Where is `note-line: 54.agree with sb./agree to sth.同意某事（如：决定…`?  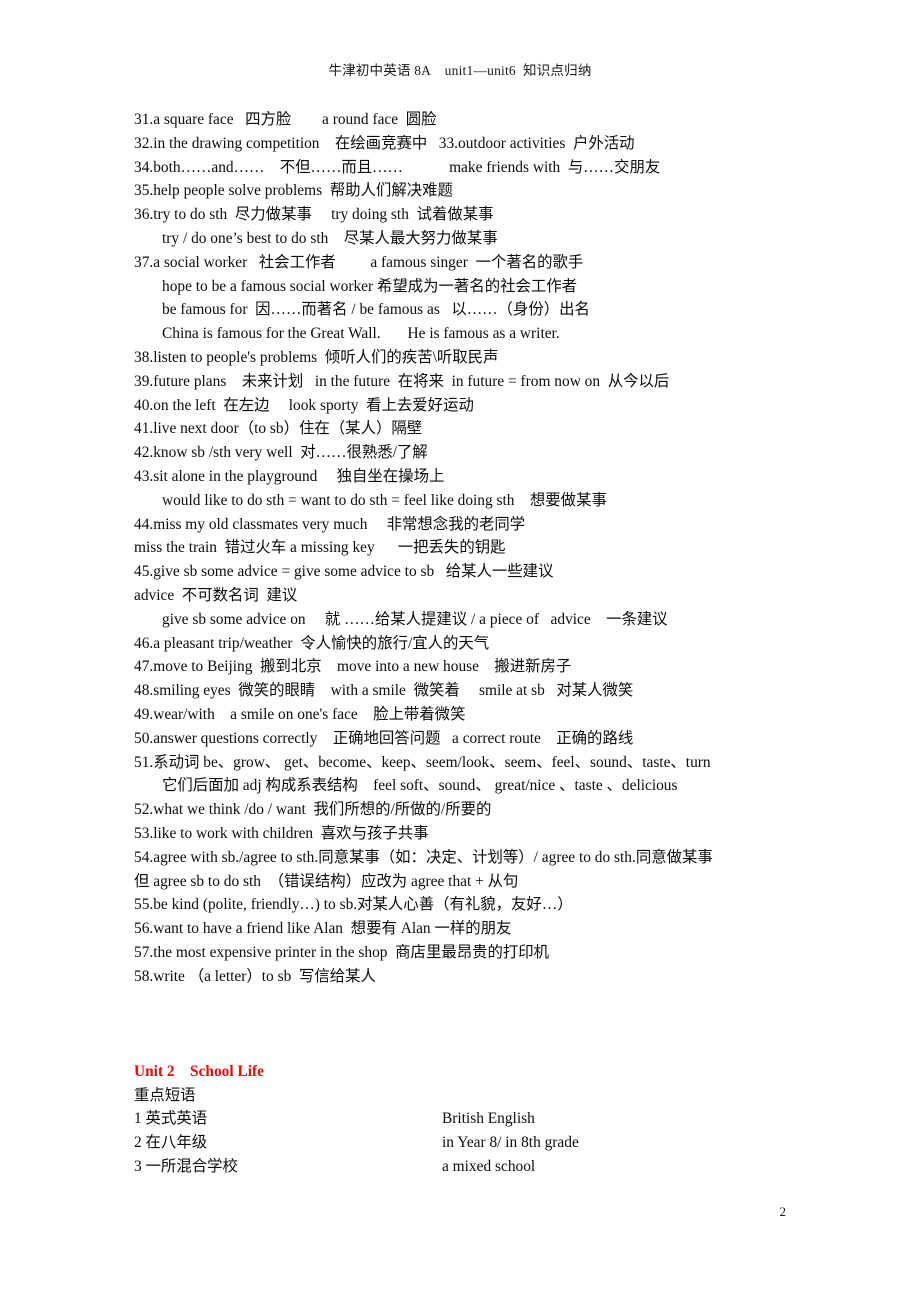
note-line: 54.agree with sb./agree to sth.同意某事（如：决定… is located at coordinates (423, 857).